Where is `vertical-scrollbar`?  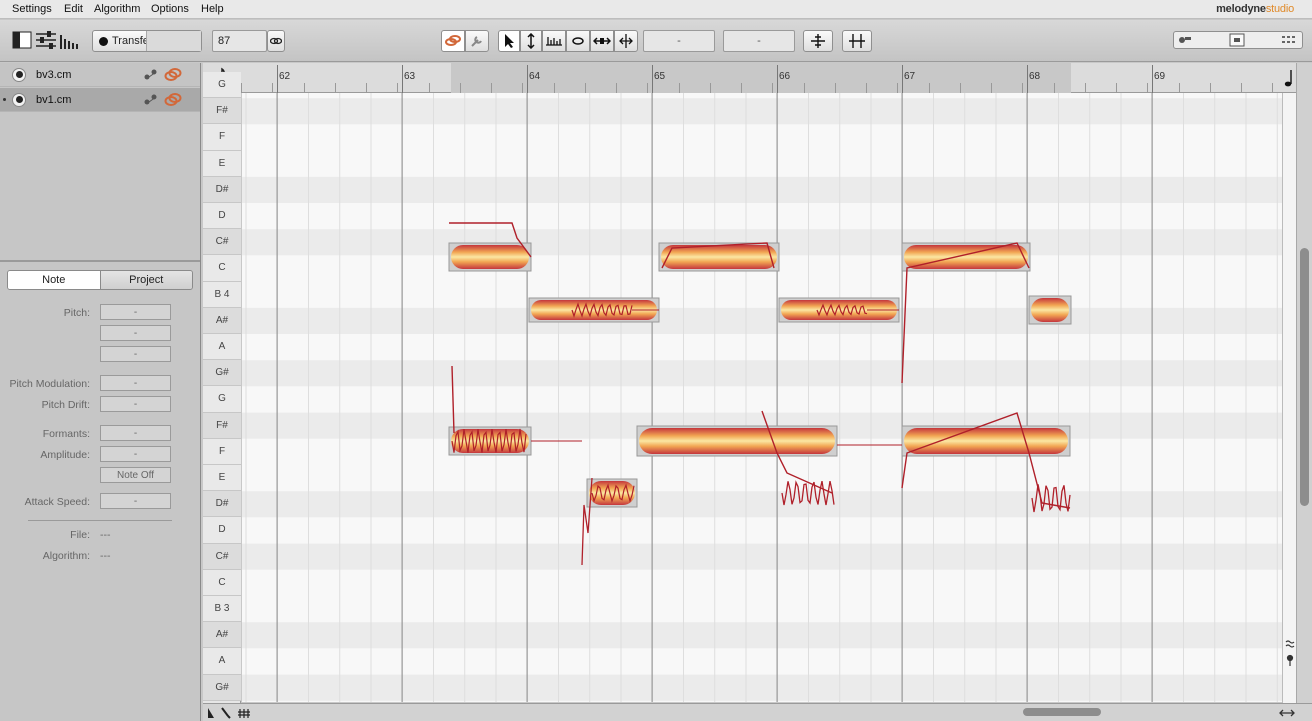
vertical-scrollbar is located at coordinates (1304, 383).